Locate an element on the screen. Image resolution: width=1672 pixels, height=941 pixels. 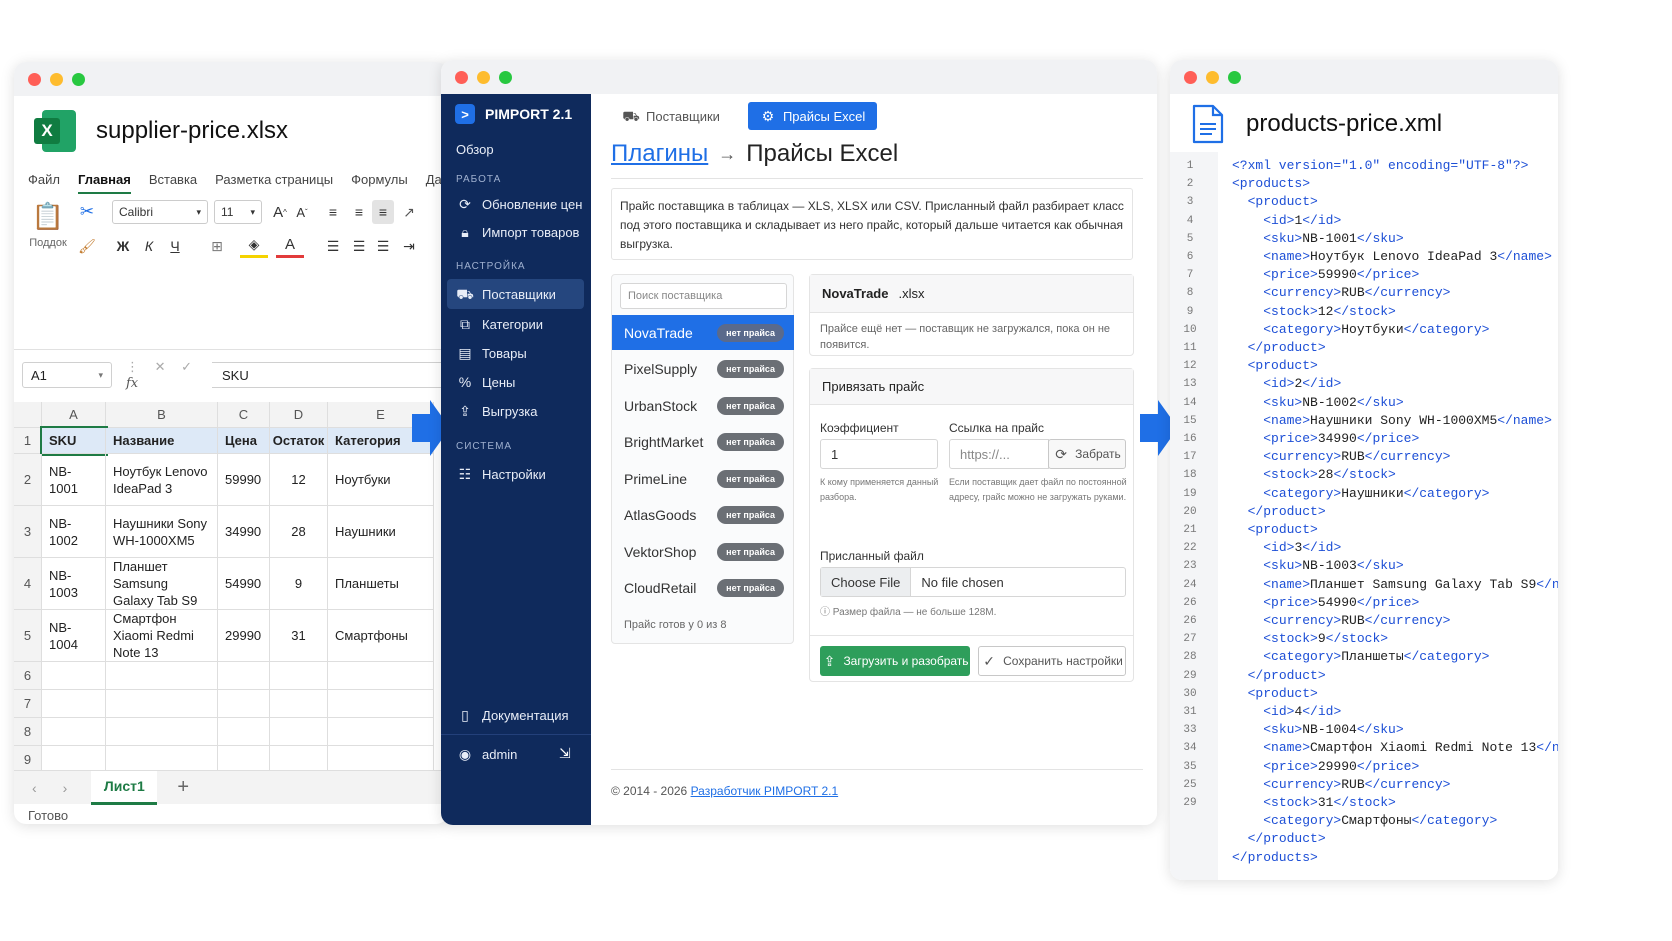
column-header: D is located at coordinates (299, 415).